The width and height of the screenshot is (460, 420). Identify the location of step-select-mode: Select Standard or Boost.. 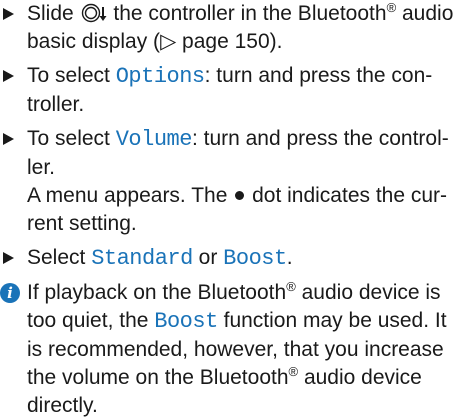
(230, 258).